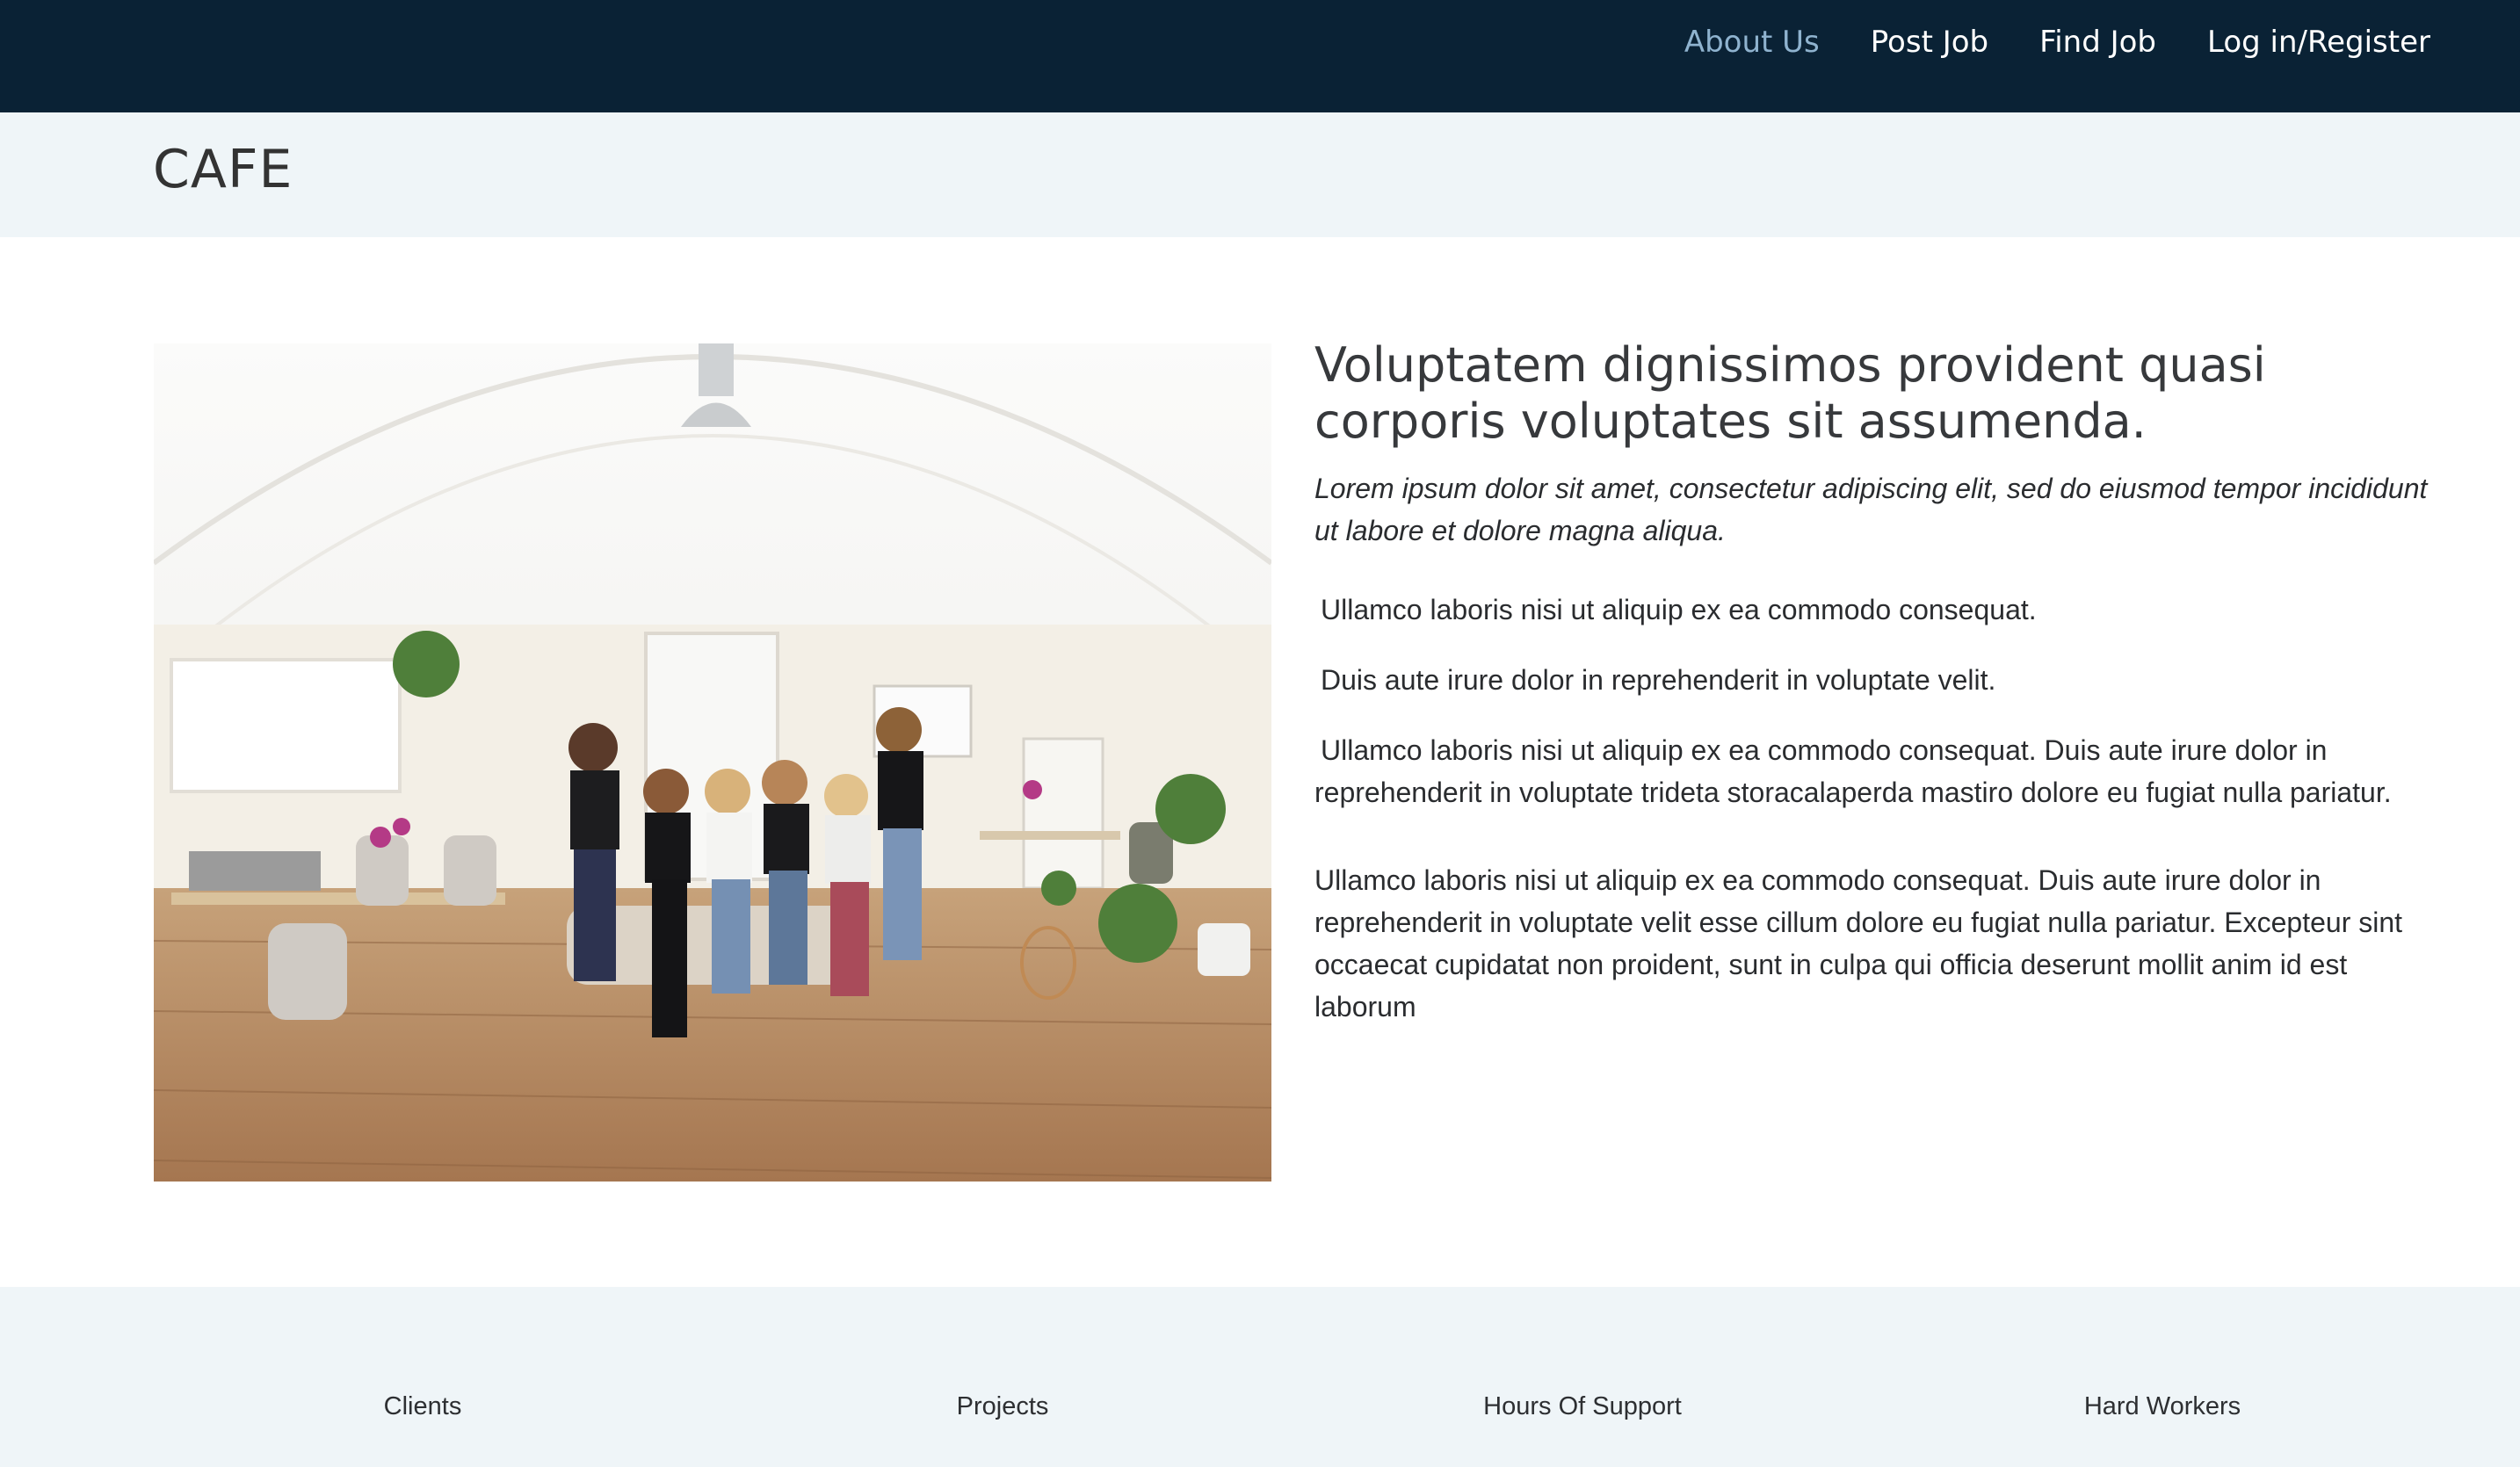  Describe the element at coordinates (1002, 1406) in the screenshot. I see `stat-label-projects: Projects` at that location.